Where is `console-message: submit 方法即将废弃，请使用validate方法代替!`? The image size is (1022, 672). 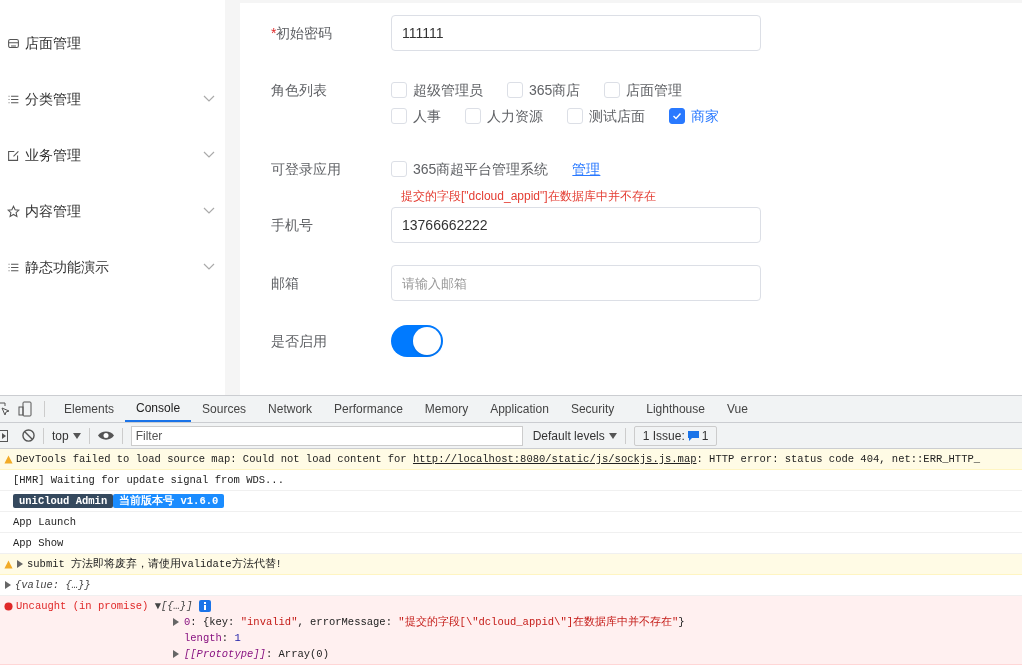
console-message: submit 方法即将废弃，请使用validate方法代替! is located at coordinates (154, 564).